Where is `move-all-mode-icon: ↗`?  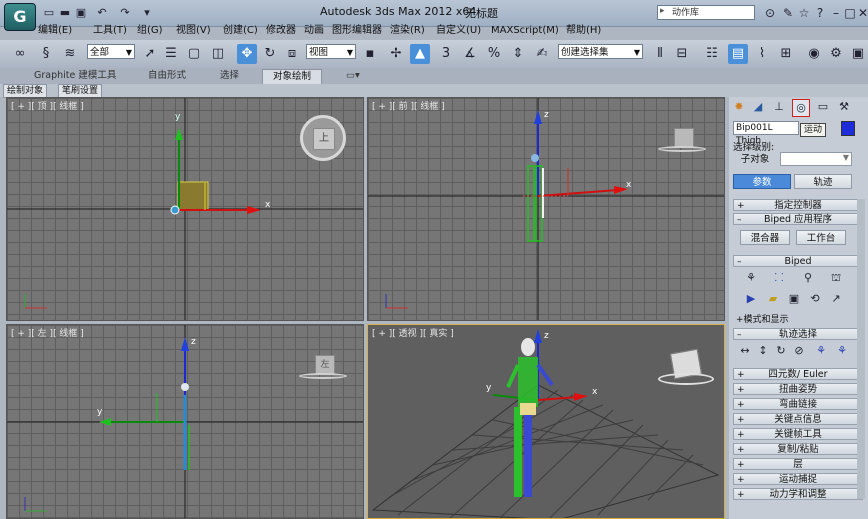 move-all-mode-icon: ↗ is located at coordinates (836, 299).